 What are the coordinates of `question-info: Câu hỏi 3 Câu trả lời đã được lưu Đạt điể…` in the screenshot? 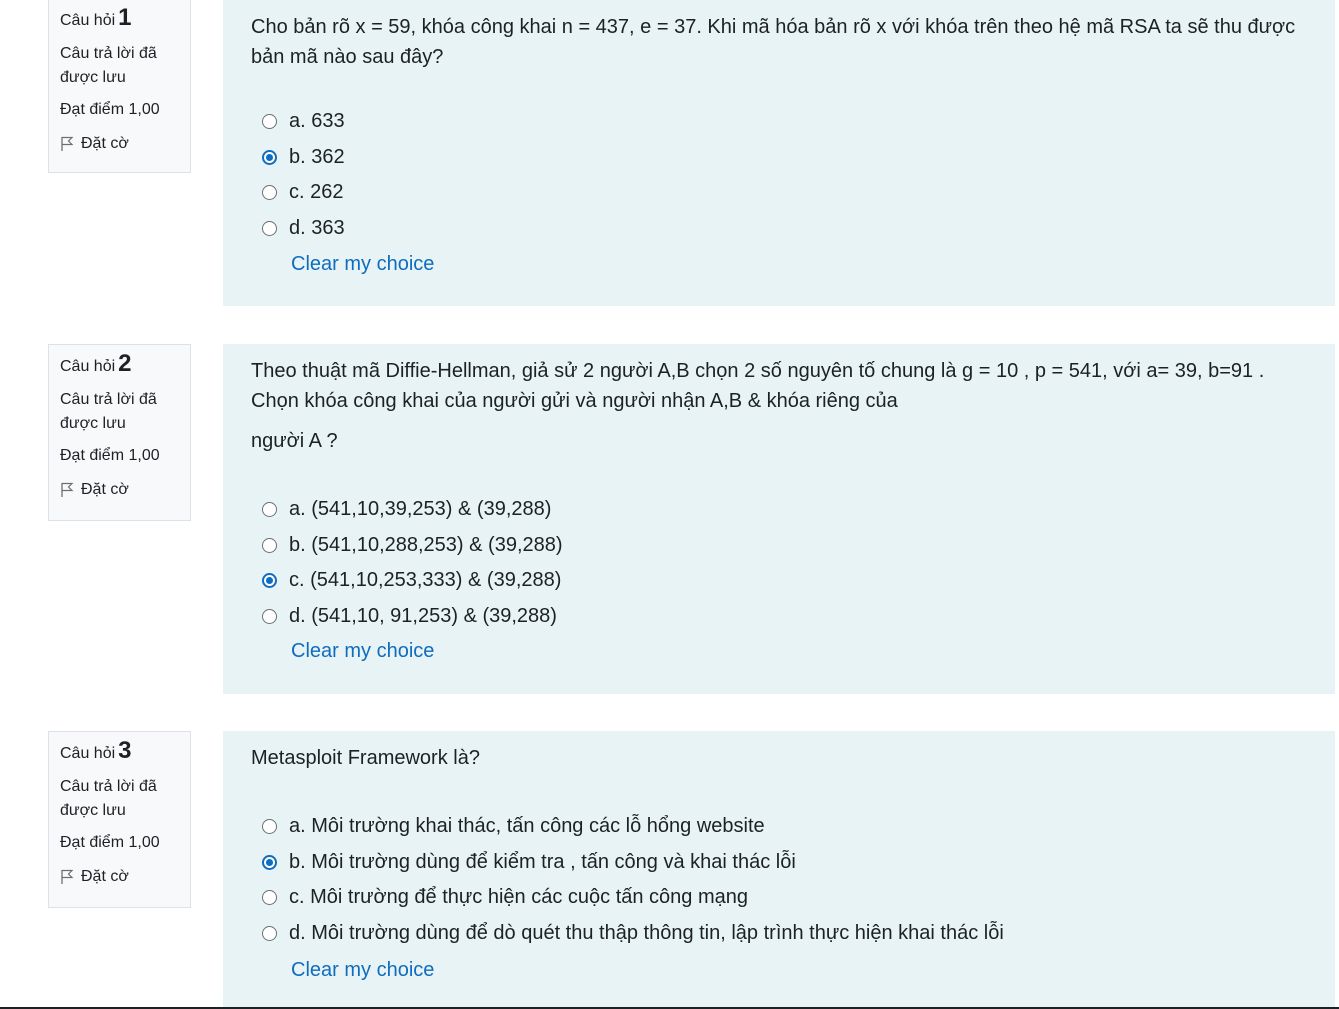 It's located at (119, 819).